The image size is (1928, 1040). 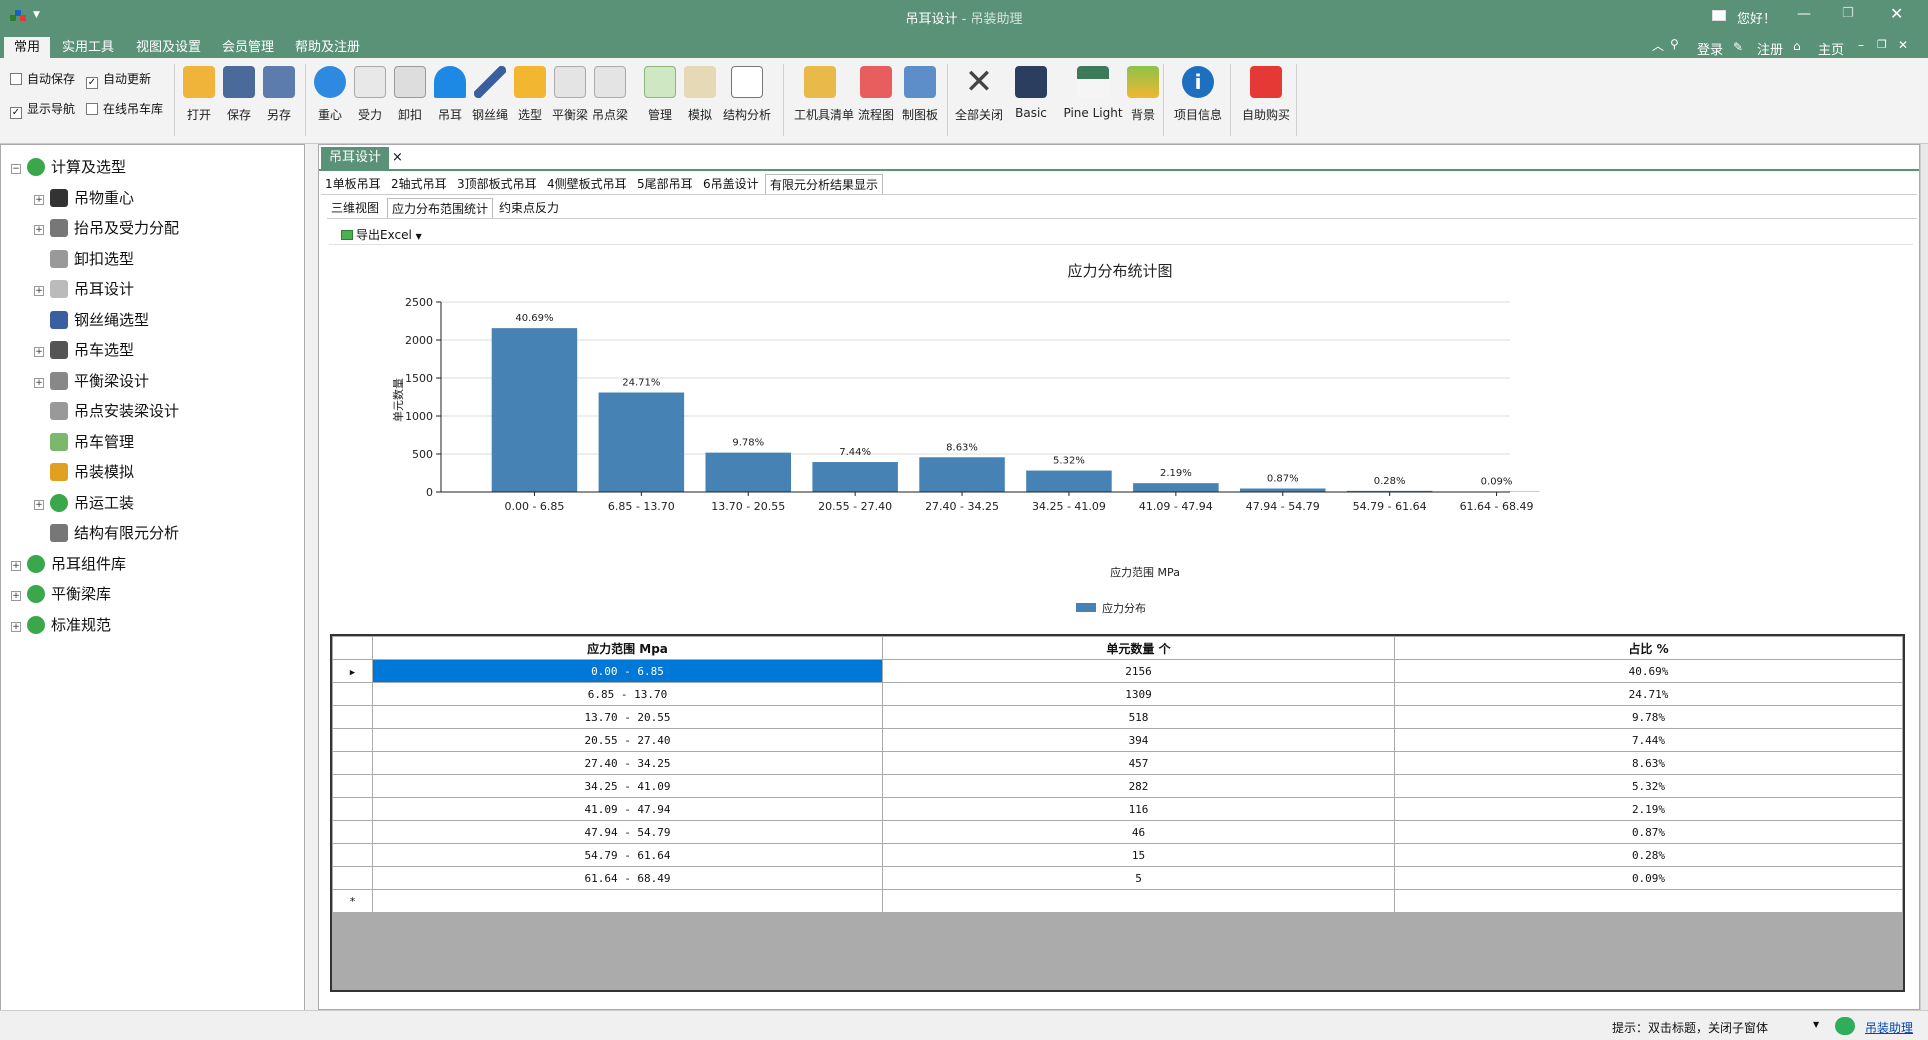 What do you see at coordinates (1031, 99) in the screenshot?
I see `theme-basic-button: Basic` at bounding box center [1031, 99].